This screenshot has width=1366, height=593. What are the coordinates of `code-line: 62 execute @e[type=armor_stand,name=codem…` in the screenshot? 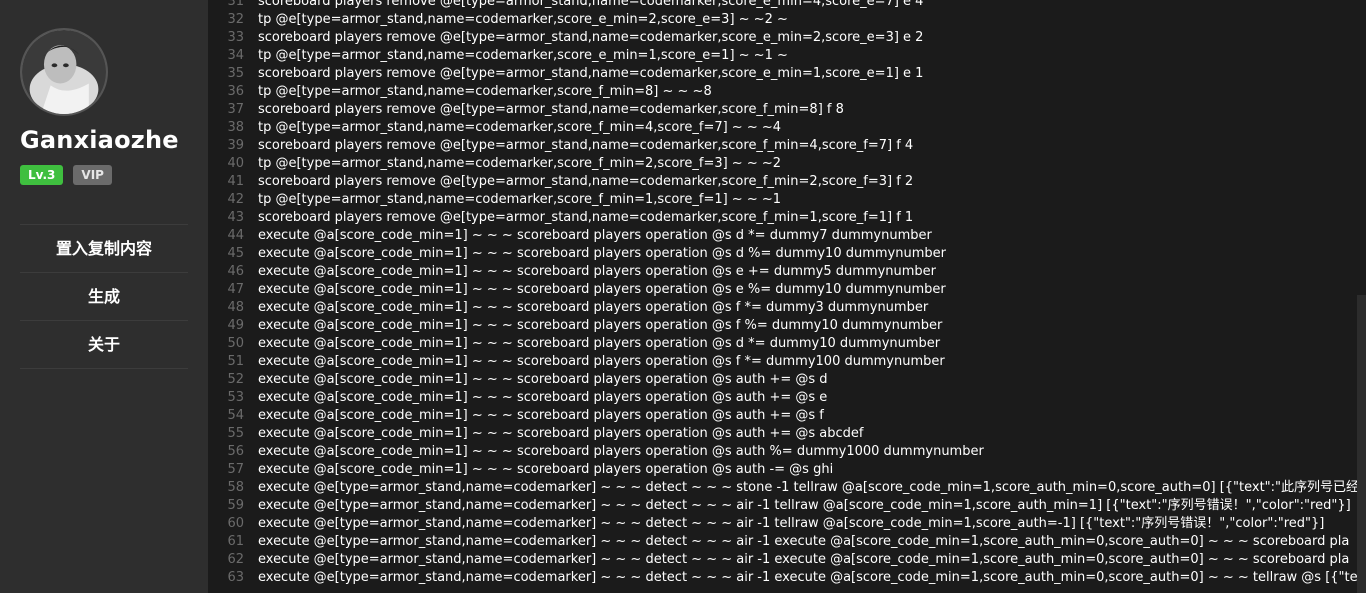 It's located at (787, 560).